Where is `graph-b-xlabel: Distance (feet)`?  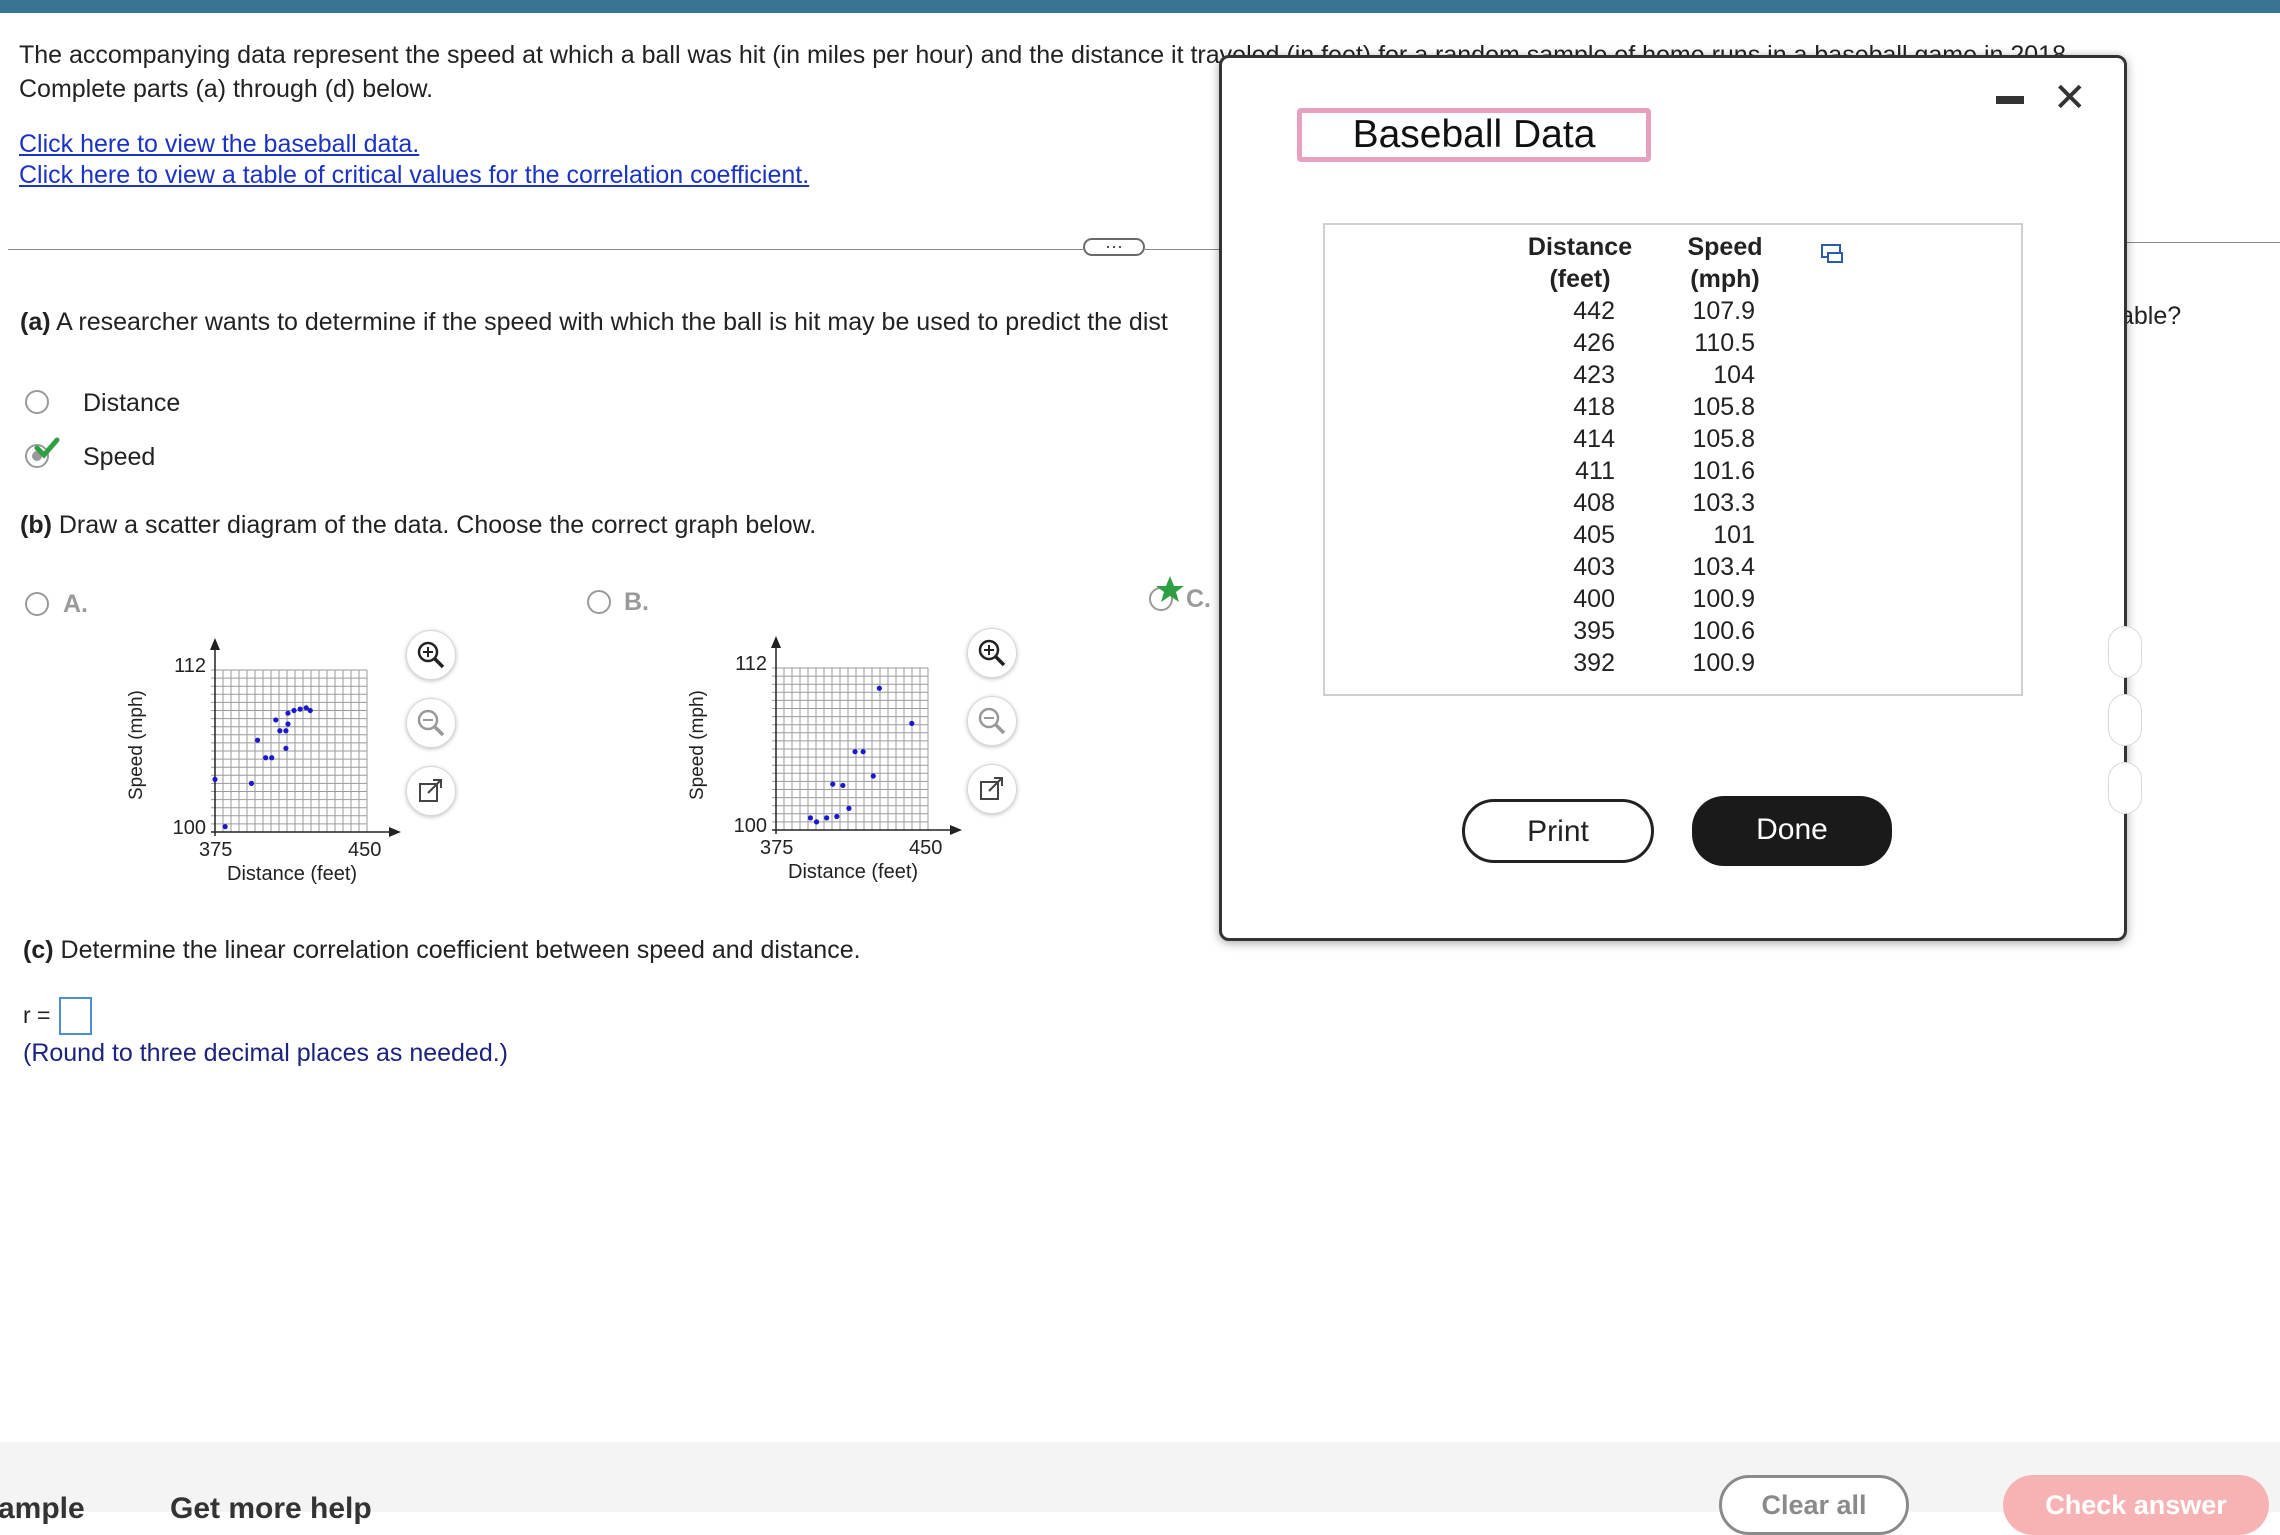 graph-b-xlabel: Distance (feet) is located at coordinates (853, 872).